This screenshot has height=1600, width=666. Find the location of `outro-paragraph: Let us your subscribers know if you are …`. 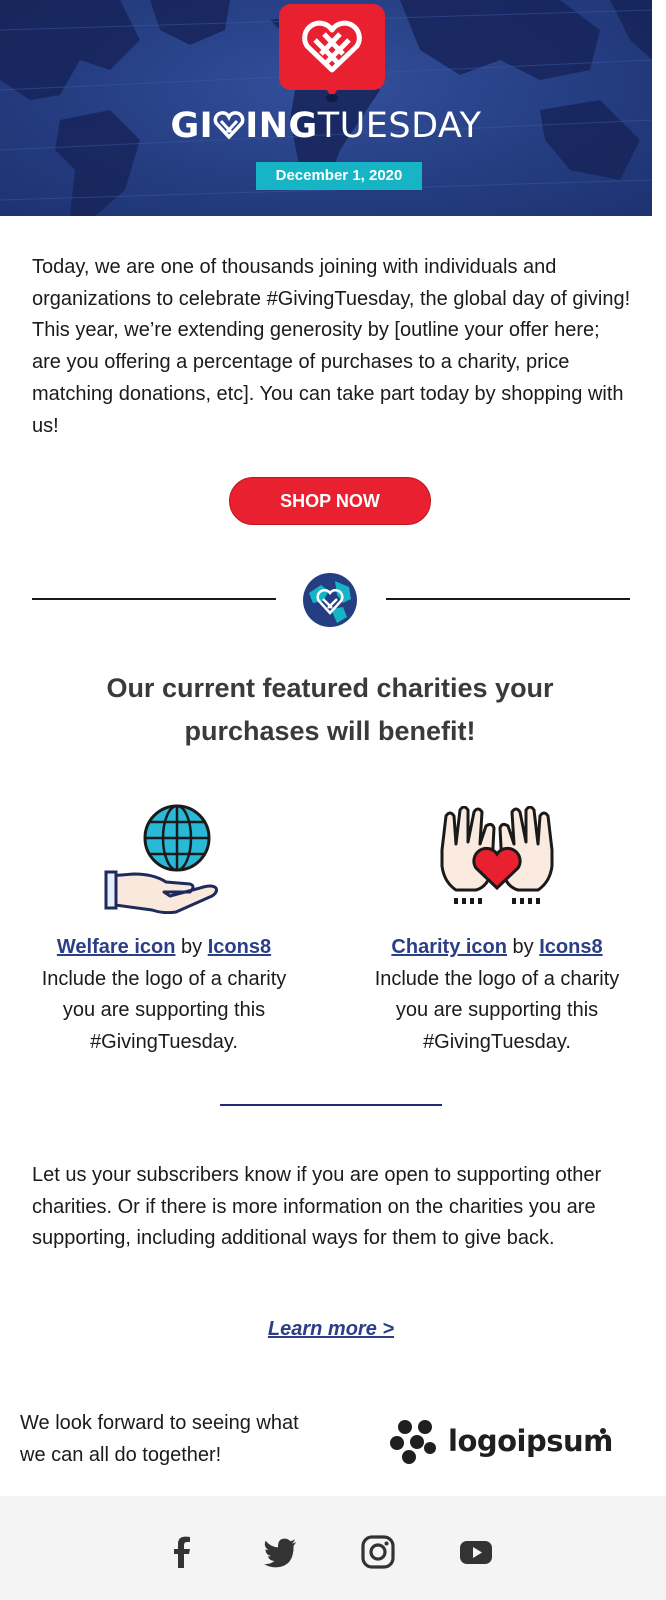

outro-paragraph: Let us your subscribers know if you are … is located at coordinates (317, 1207).